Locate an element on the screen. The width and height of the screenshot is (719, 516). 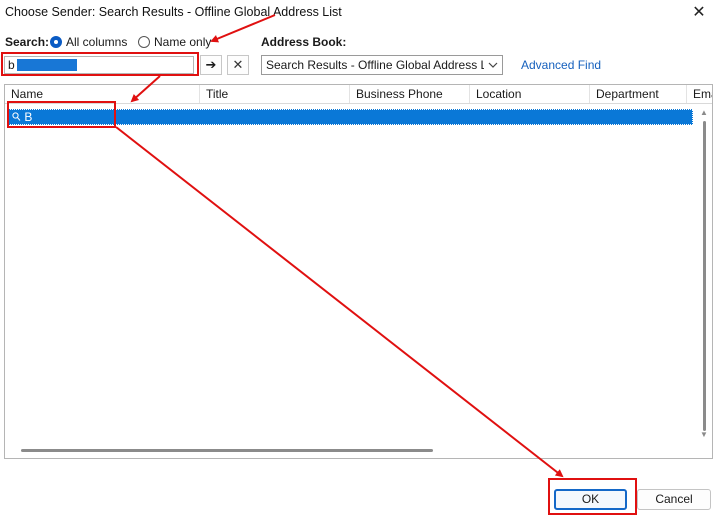
column-header-location: Location is located at coordinates (530, 94).